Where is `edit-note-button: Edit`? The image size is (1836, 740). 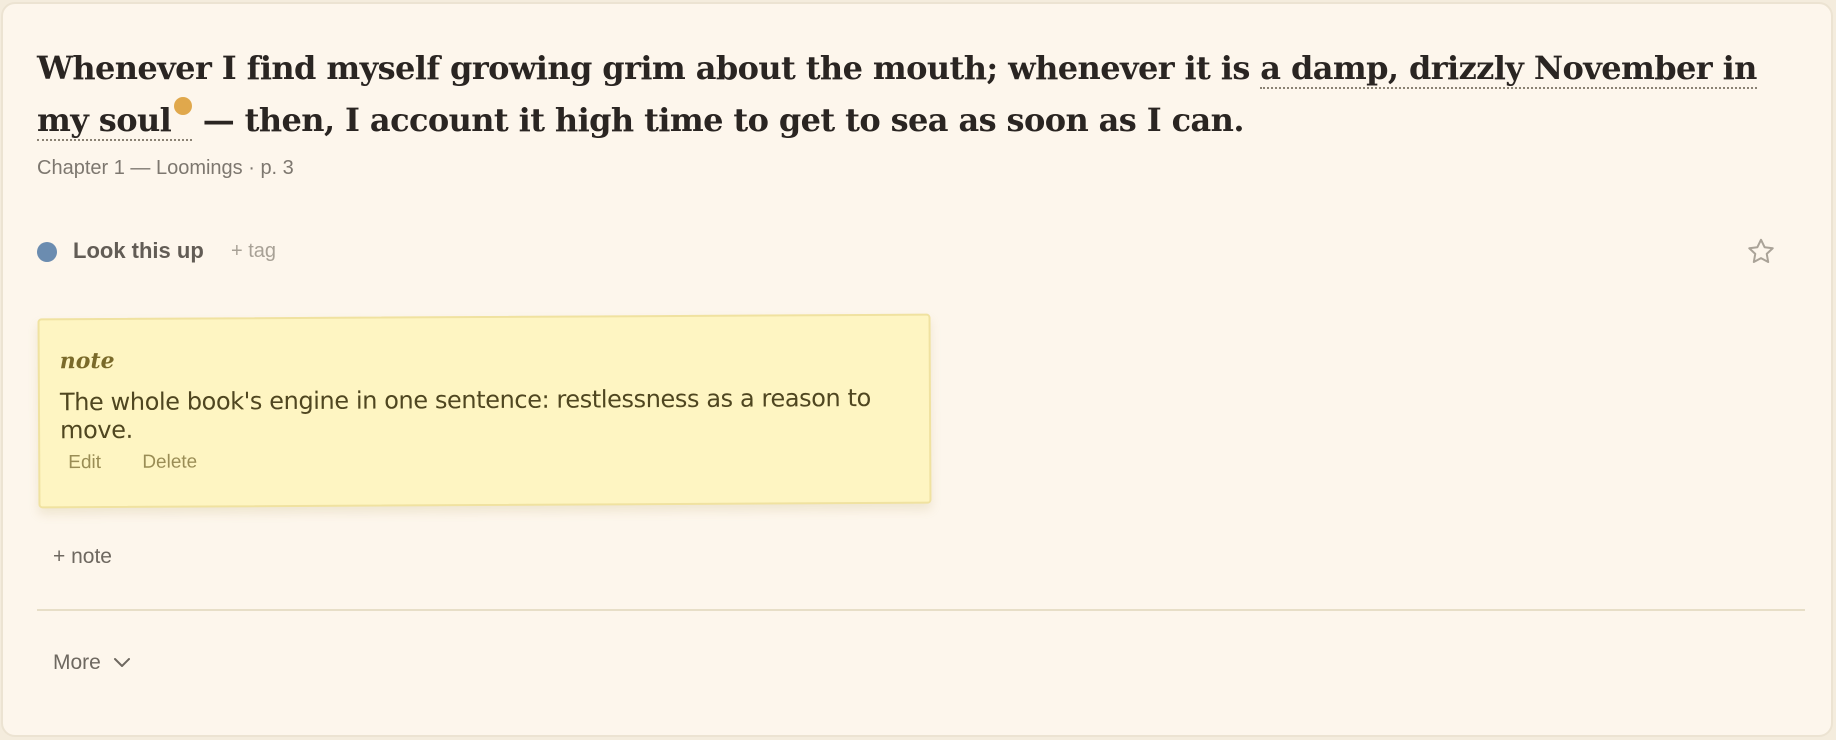
edit-note-button: Edit is located at coordinates (84, 462).